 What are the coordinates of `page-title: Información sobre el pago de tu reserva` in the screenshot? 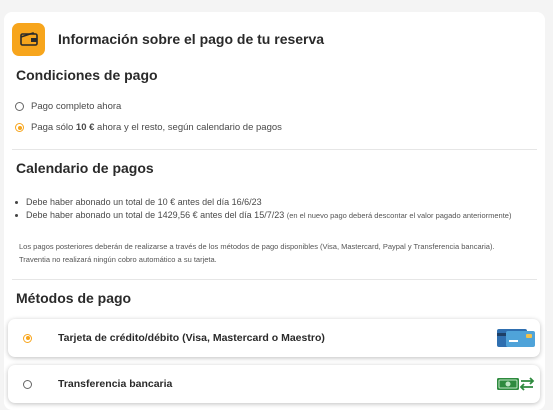 It's located at (191, 39).